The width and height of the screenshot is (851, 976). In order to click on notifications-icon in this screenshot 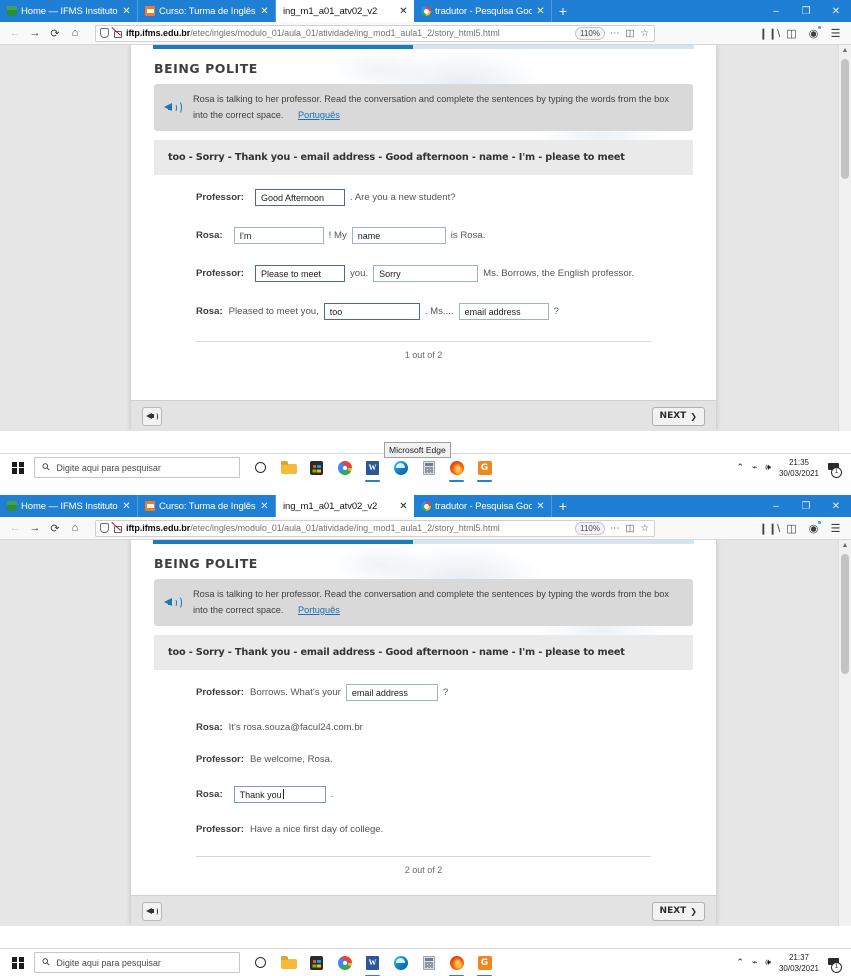, I will do `click(834, 469)`.